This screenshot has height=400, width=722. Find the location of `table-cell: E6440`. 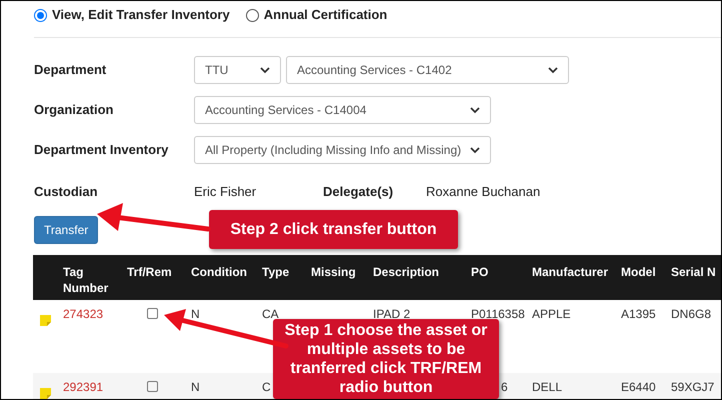

table-cell: E6440 is located at coordinates (638, 387).